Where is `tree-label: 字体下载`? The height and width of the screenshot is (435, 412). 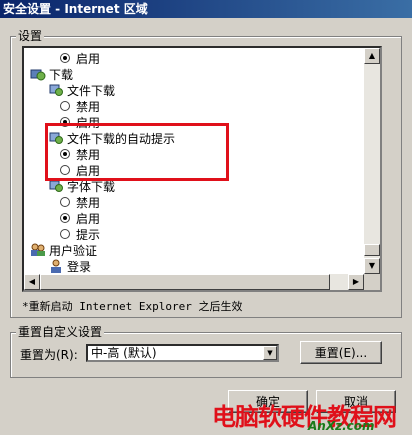 tree-label: 字体下载 is located at coordinates (91, 186).